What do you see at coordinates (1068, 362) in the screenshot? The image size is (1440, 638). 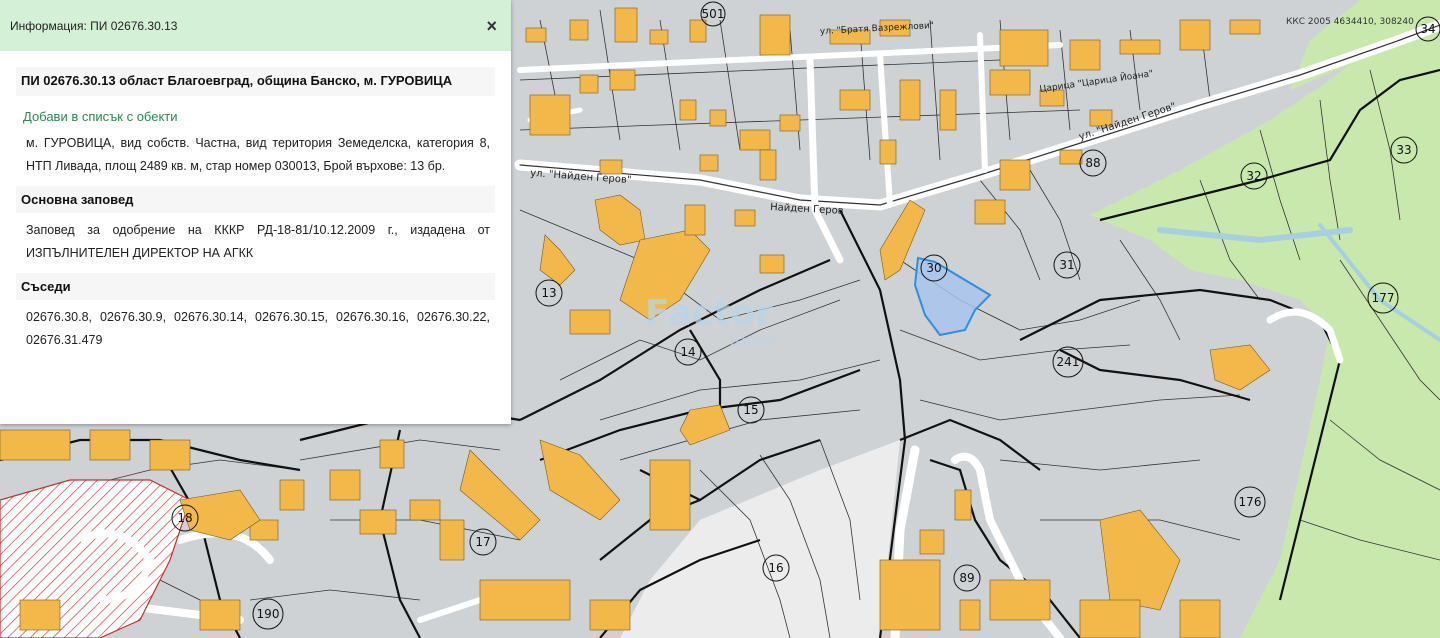 I see `svg-text: 241` at bounding box center [1068, 362].